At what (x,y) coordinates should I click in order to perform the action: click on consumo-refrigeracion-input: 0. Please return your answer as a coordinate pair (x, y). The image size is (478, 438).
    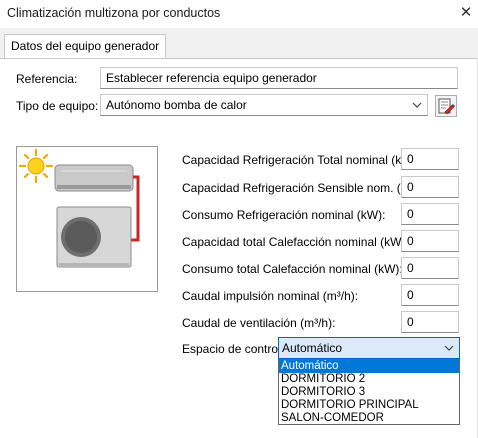
    Looking at the image, I should click on (430, 214).